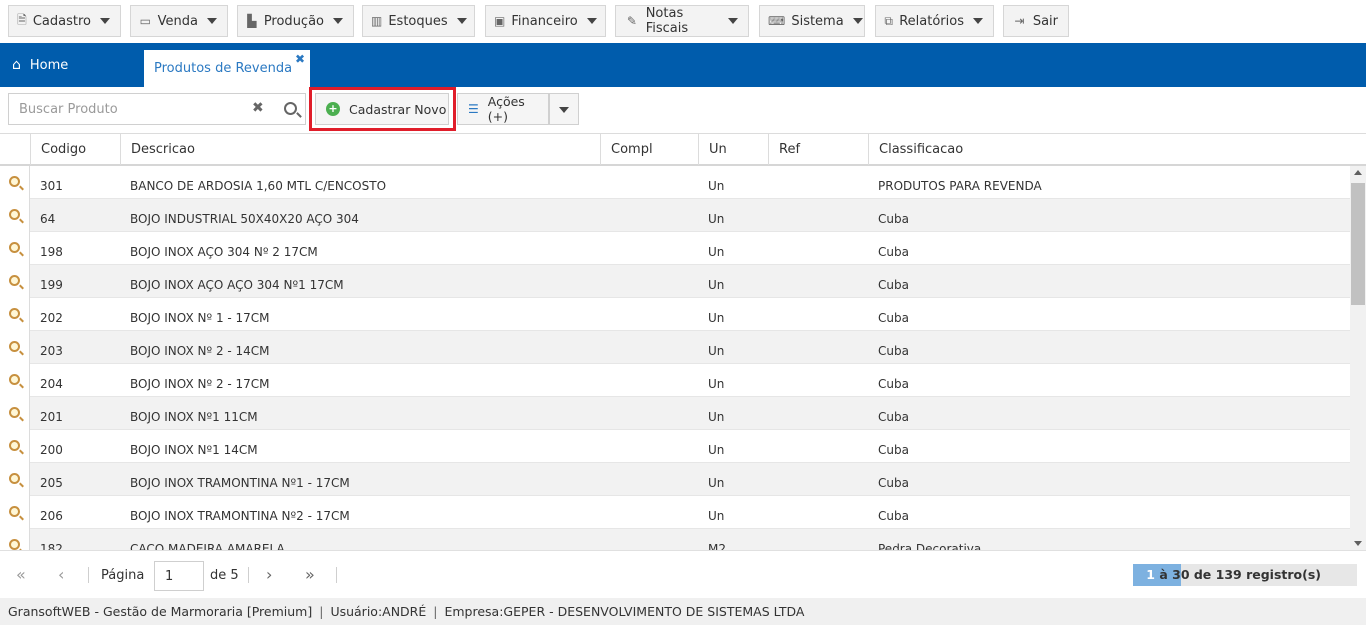  I want to click on table-row: 198 BOJO INOX AÇO 304 Nº 2 17CM Un Cuba, so click(675, 248).